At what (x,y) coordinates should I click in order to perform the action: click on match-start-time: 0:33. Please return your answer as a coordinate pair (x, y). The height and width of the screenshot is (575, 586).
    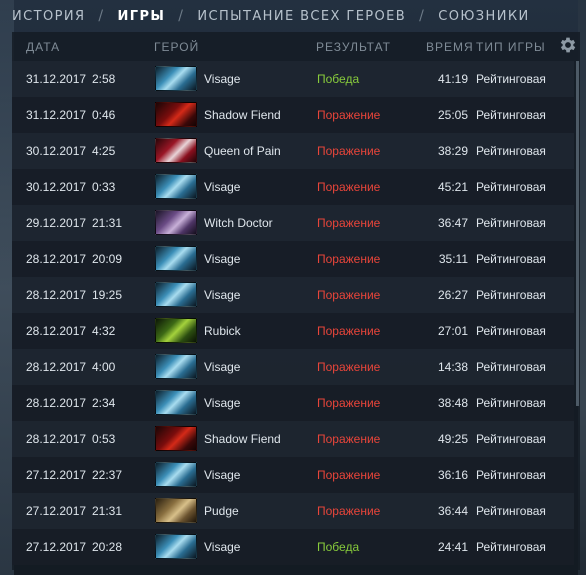
    Looking at the image, I should click on (104, 187).